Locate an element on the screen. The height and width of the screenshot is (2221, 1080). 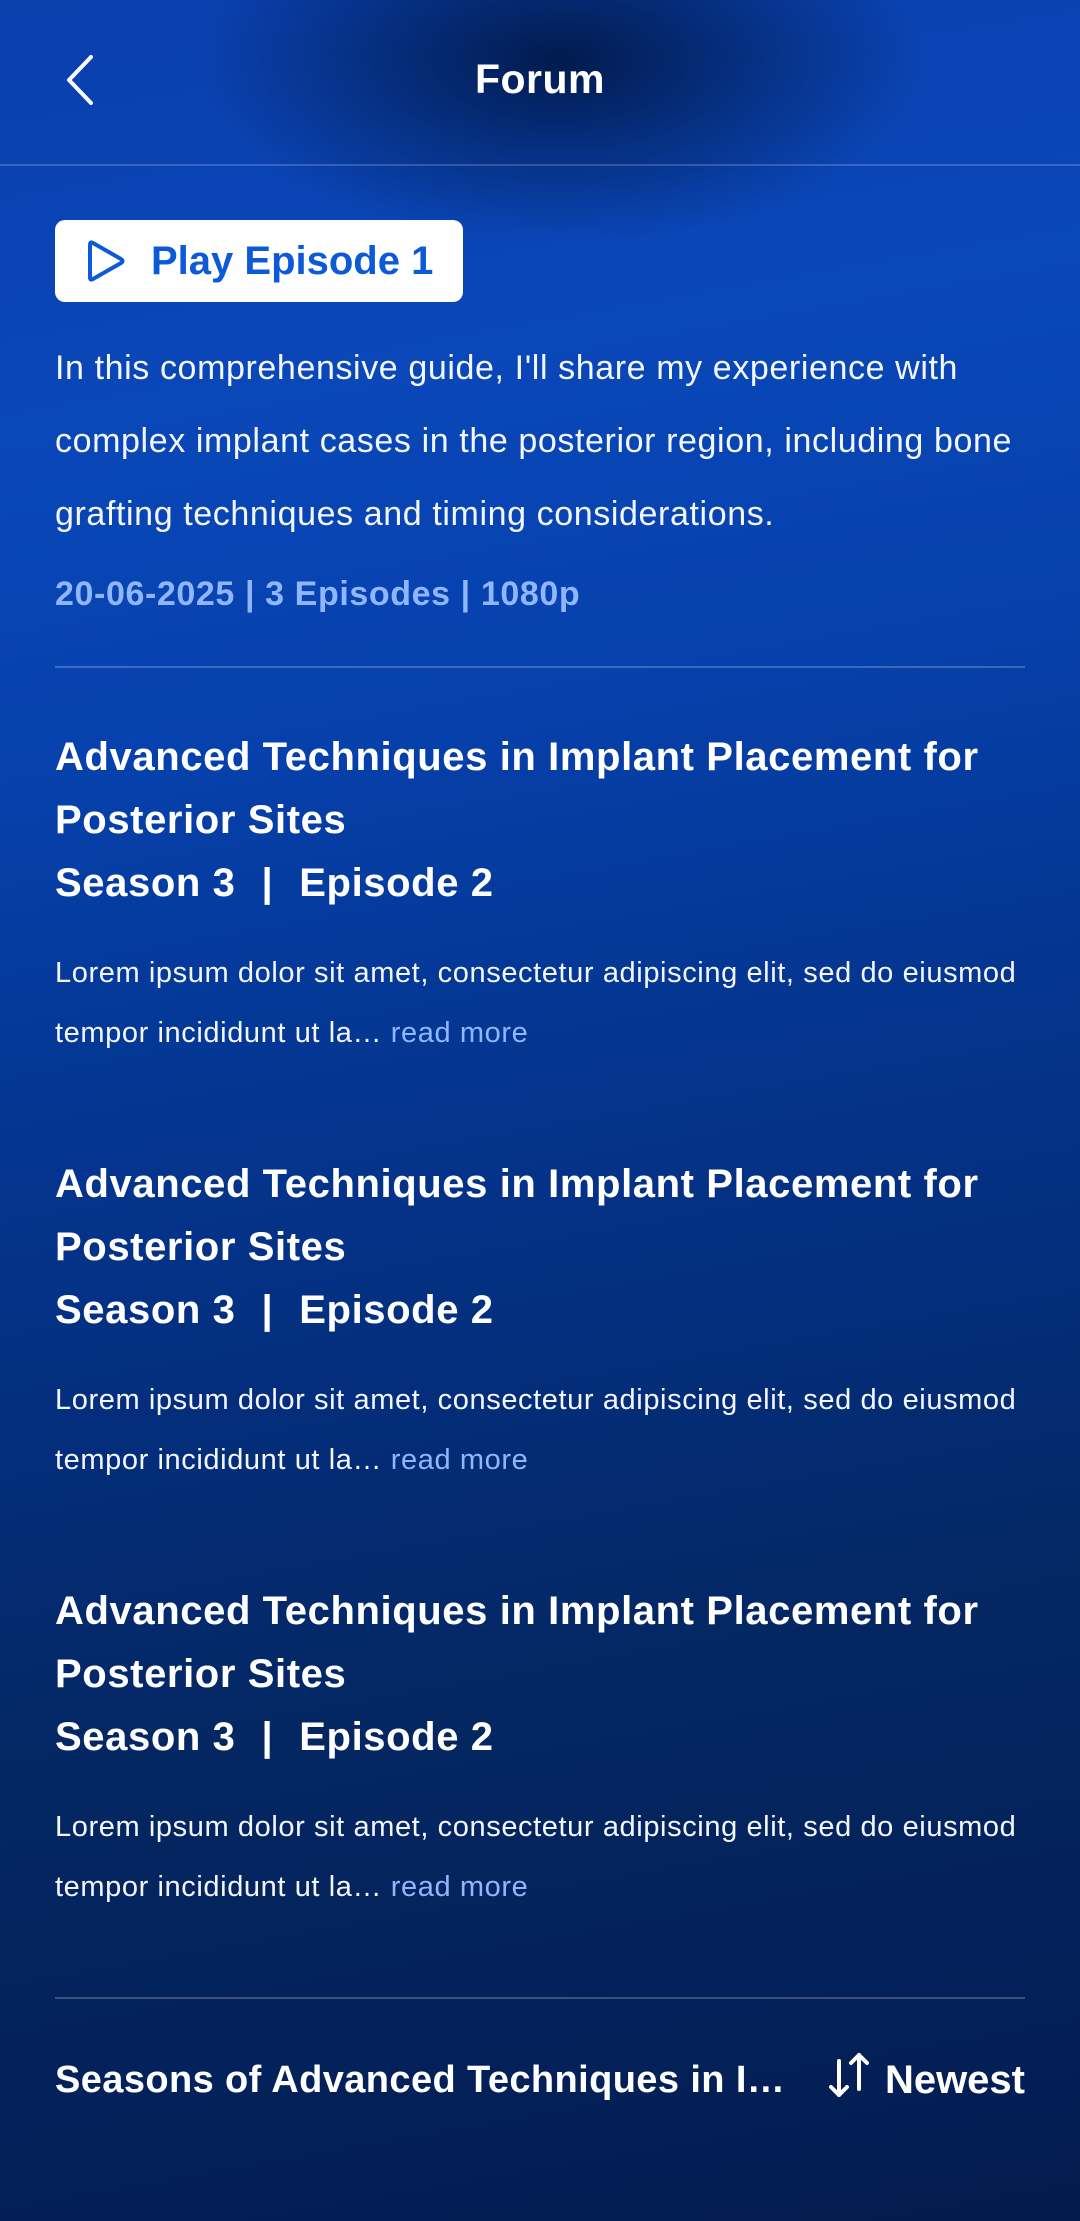
sort-arrows-icon is located at coordinates (849, 2080).